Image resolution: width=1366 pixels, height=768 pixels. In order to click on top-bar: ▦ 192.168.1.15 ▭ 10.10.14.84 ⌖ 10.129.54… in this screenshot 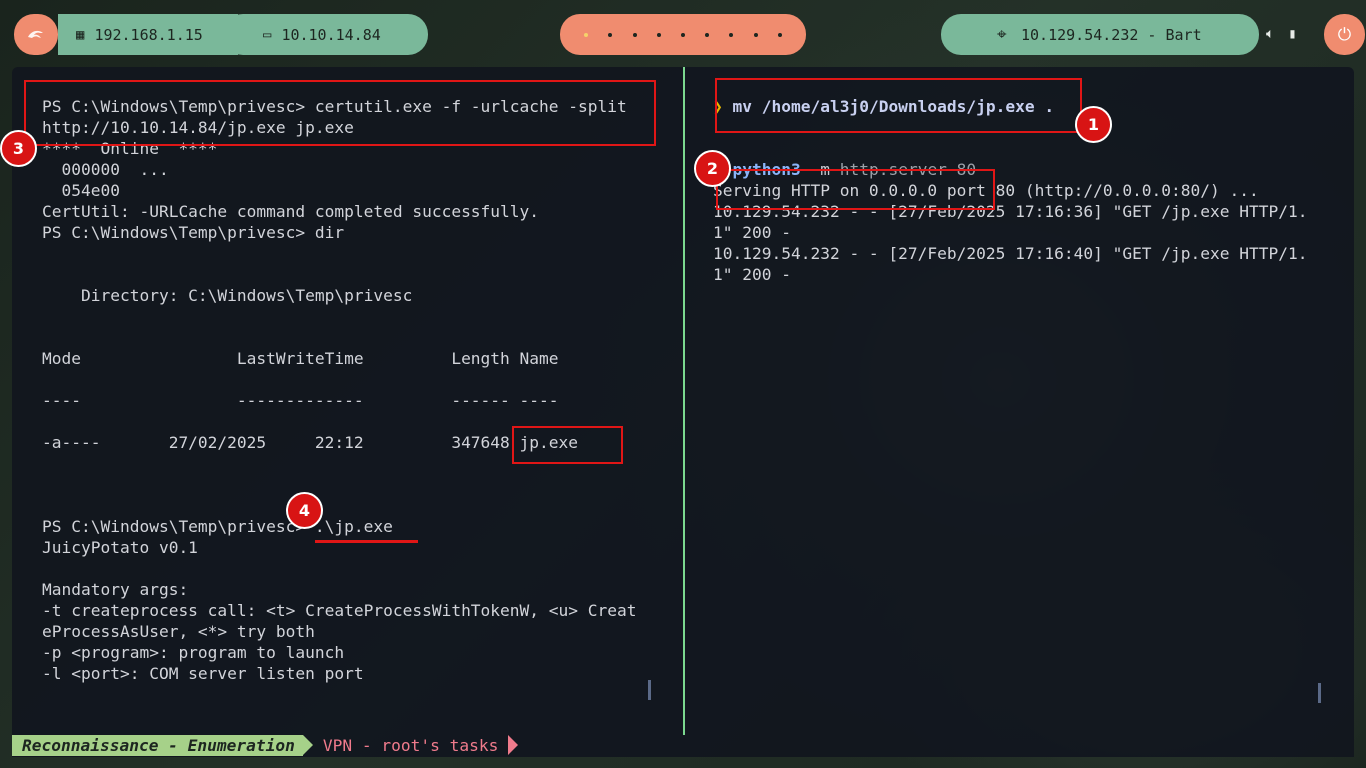, I will do `click(683, 35)`.